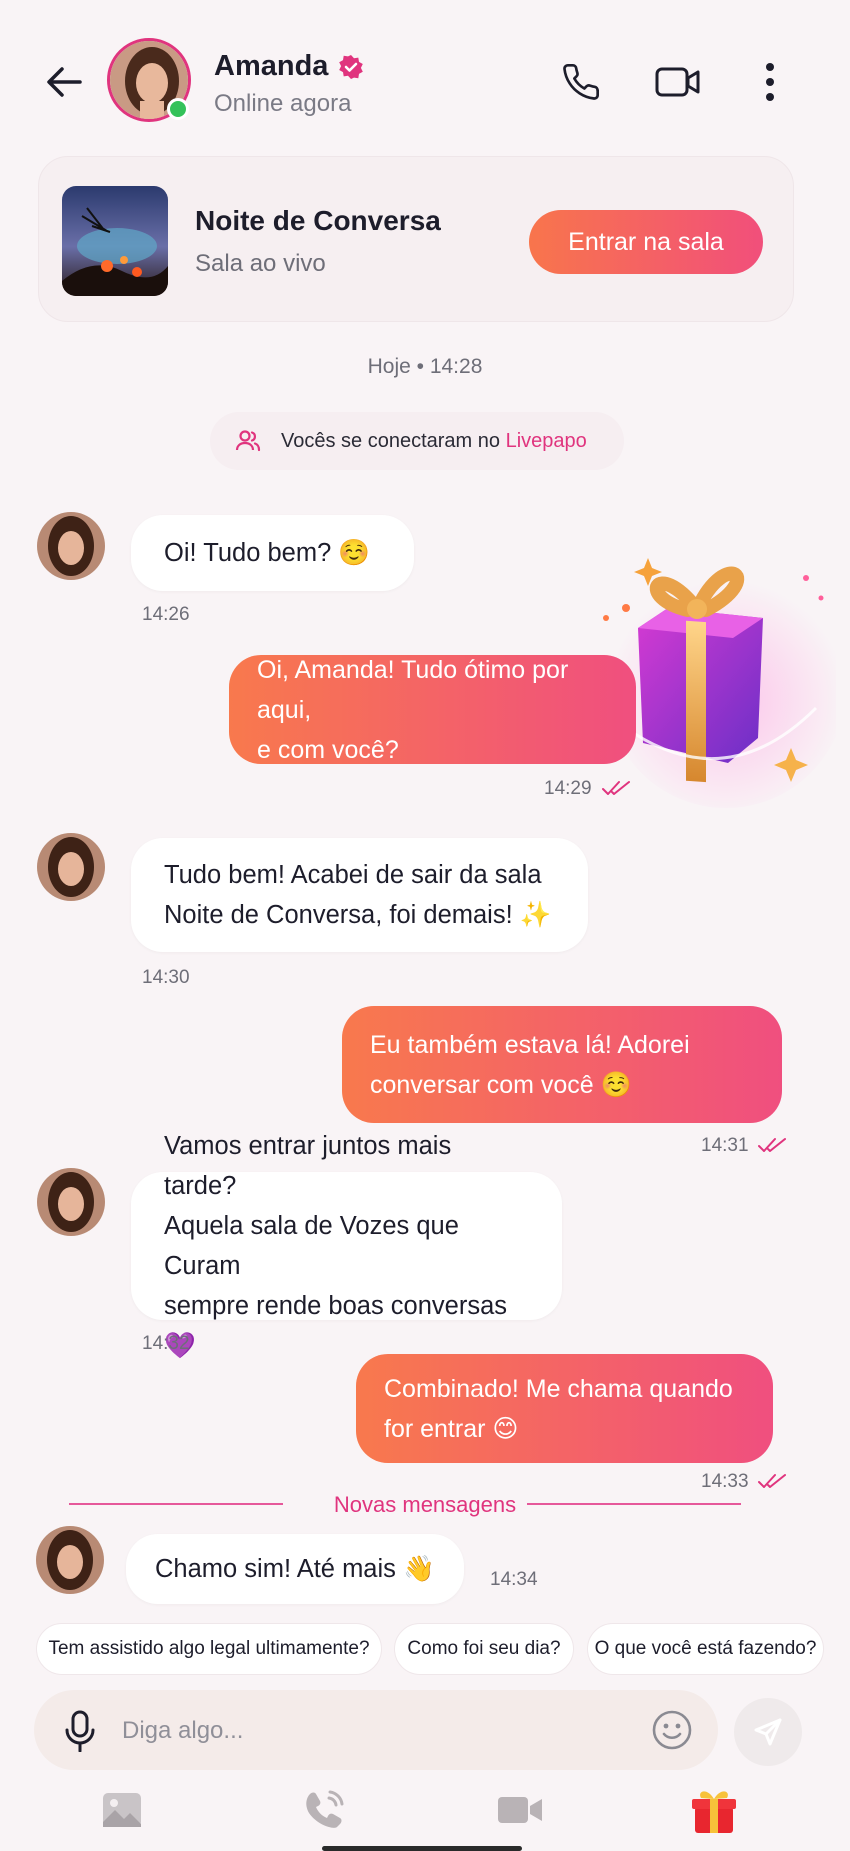 The image size is (850, 1851). I want to click on message-line: Aquela sala de Vozes que Curam, so click(311, 1246).